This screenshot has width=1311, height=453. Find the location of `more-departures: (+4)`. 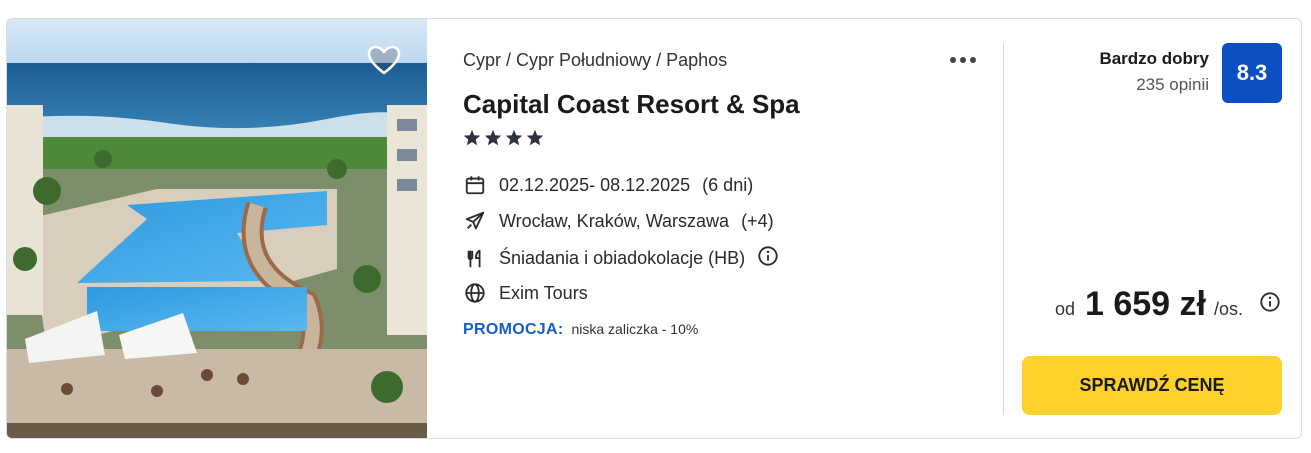

more-departures: (+4) is located at coordinates (757, 221).